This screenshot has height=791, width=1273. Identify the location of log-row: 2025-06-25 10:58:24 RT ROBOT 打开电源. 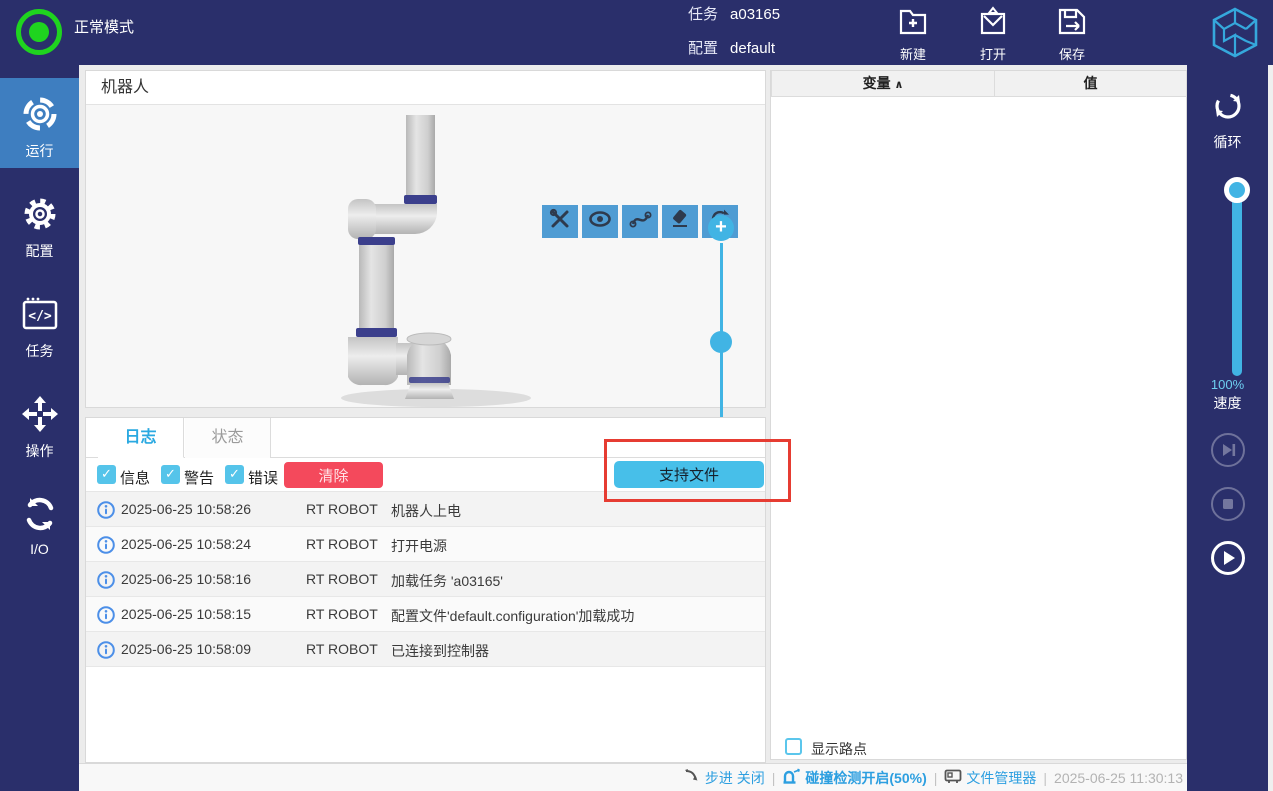
(425, 544).